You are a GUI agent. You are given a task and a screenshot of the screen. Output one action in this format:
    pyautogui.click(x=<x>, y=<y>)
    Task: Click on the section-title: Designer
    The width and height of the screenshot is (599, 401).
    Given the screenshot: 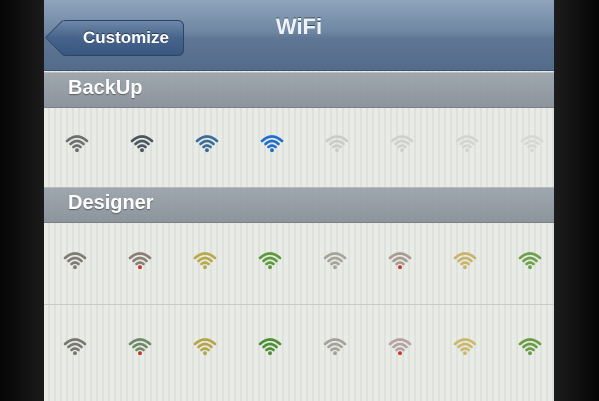 What is the action you would take?
    pyautogui.click(x=111, y=203)
    